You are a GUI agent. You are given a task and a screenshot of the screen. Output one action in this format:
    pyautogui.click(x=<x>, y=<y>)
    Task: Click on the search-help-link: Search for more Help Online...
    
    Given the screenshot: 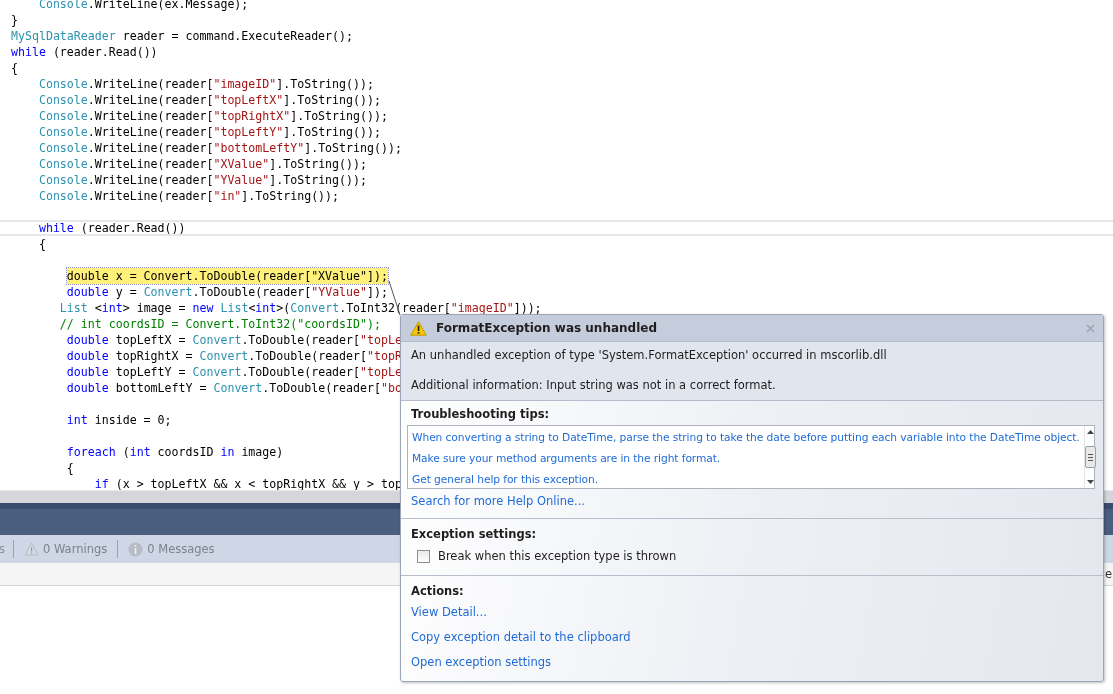 What is the action you would take?
    pyautogui.click(x=752, y=501)
    